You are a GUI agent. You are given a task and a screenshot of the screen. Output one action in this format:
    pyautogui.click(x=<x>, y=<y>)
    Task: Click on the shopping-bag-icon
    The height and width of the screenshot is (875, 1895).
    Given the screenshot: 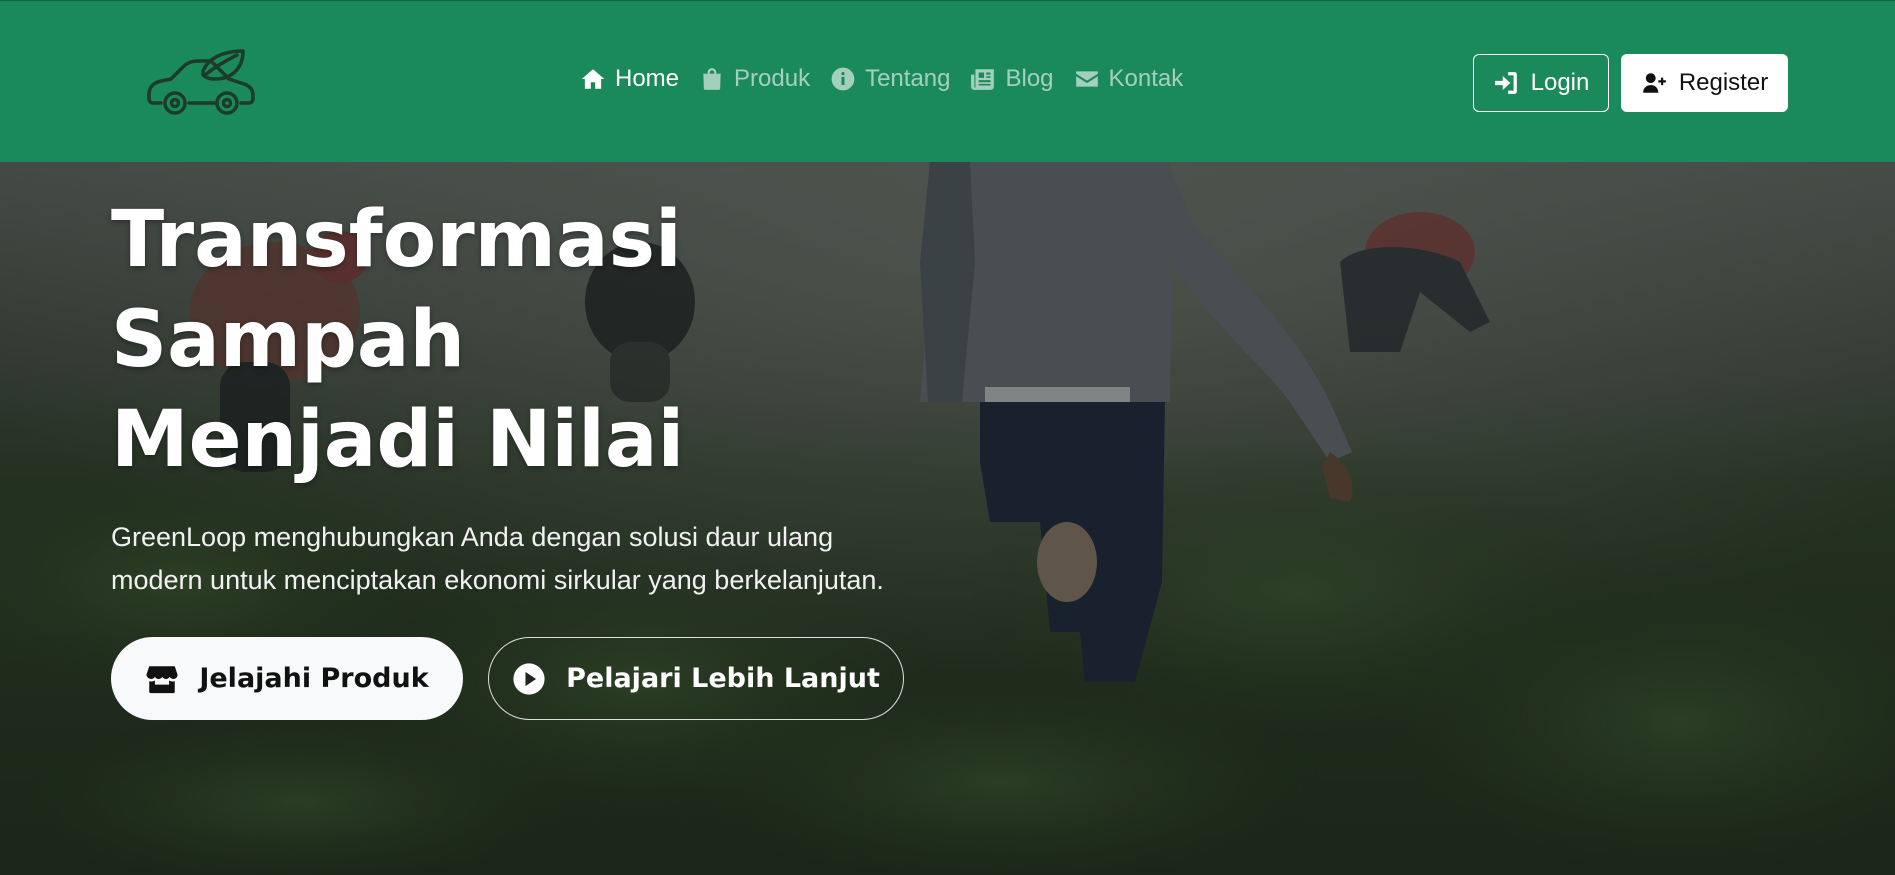 What is the action you would take?
    pyautogui.click(x=712, y=79)
    